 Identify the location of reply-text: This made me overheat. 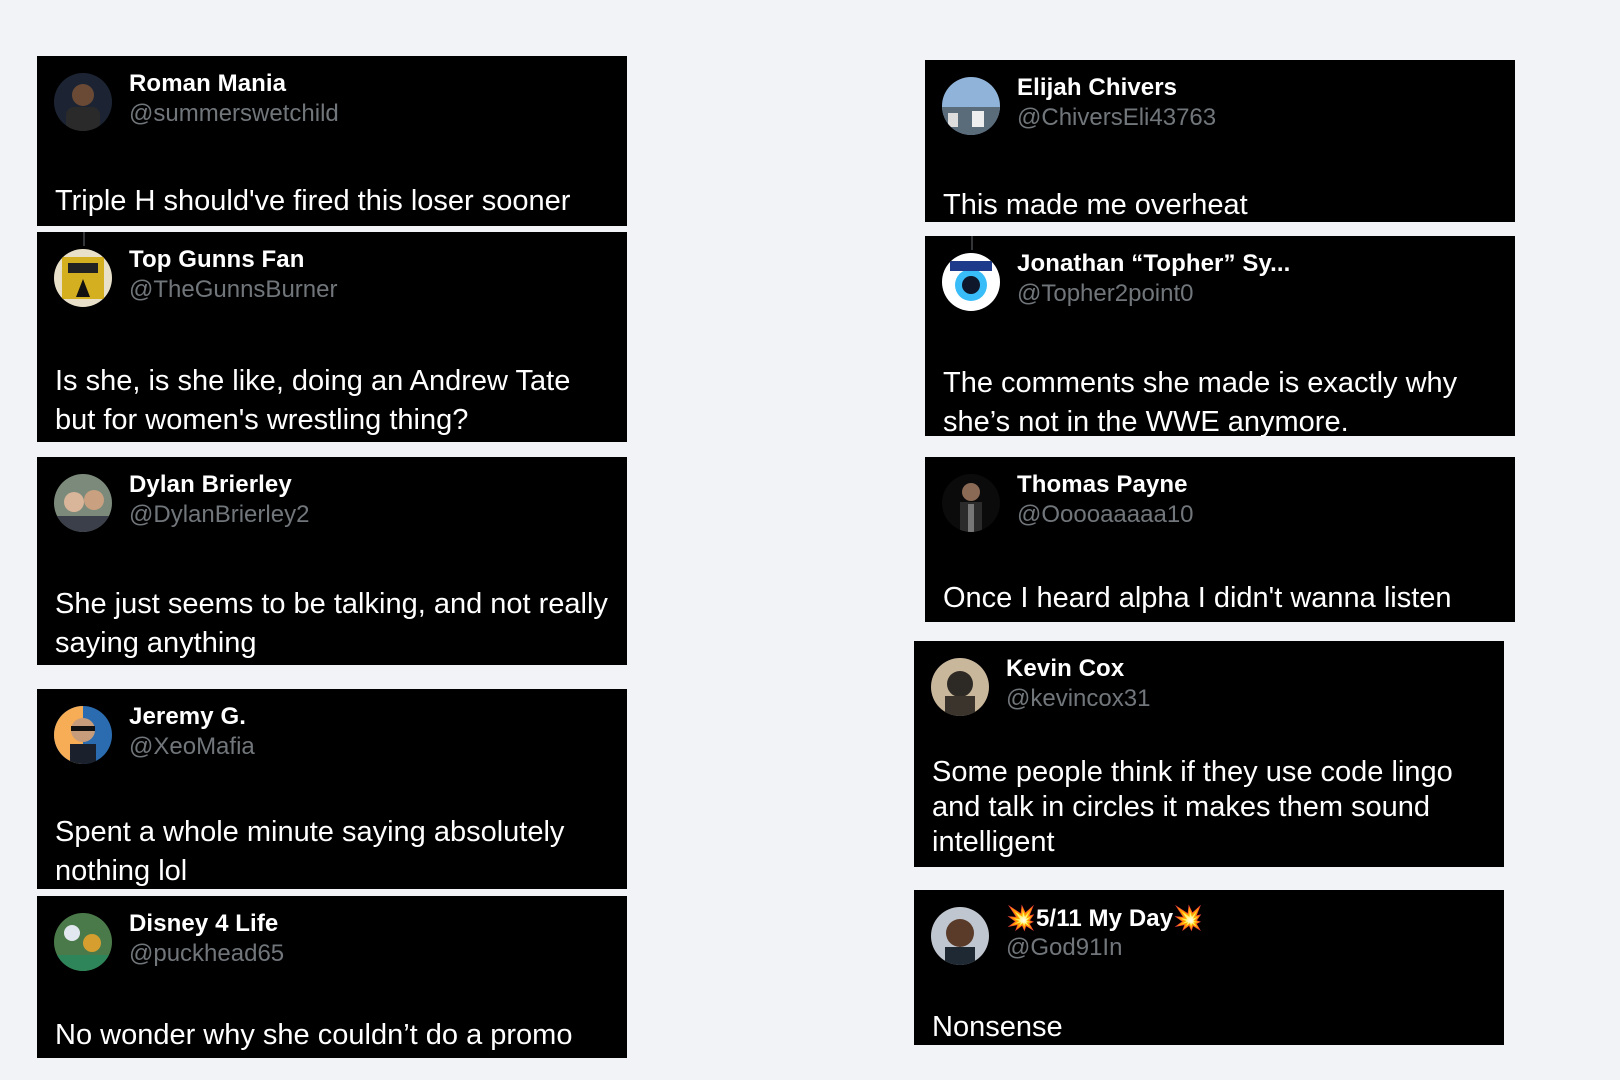
(1095, 205).